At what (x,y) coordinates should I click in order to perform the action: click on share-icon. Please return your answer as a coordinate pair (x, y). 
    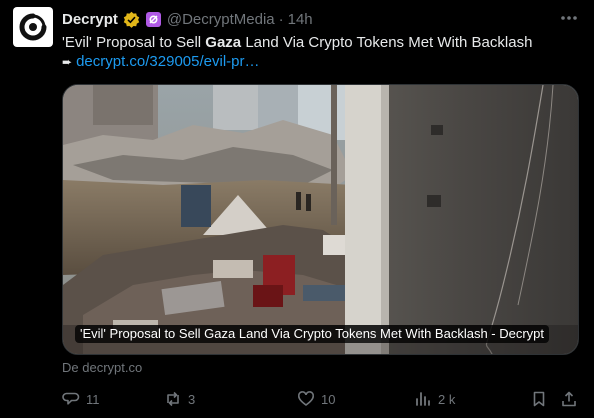
    Looking at the image, I should click on (569, 399).